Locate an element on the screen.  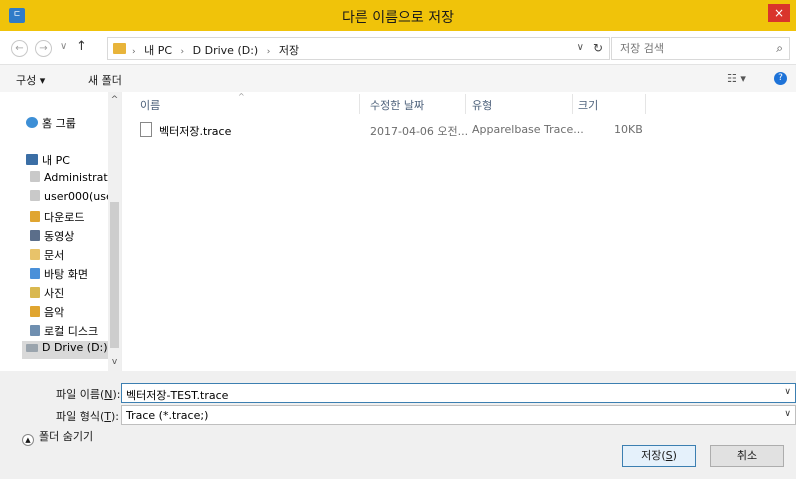
downloads-icon is located at coordinates (35, 216).